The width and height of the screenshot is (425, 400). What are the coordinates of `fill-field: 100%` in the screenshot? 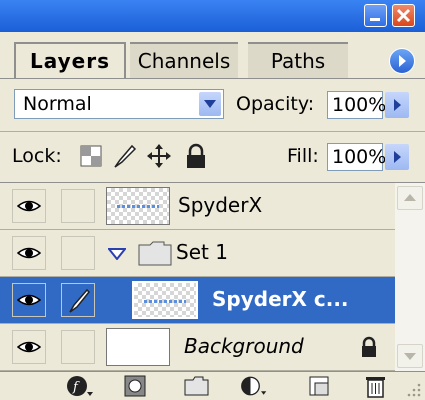 It's located at (356, 157).